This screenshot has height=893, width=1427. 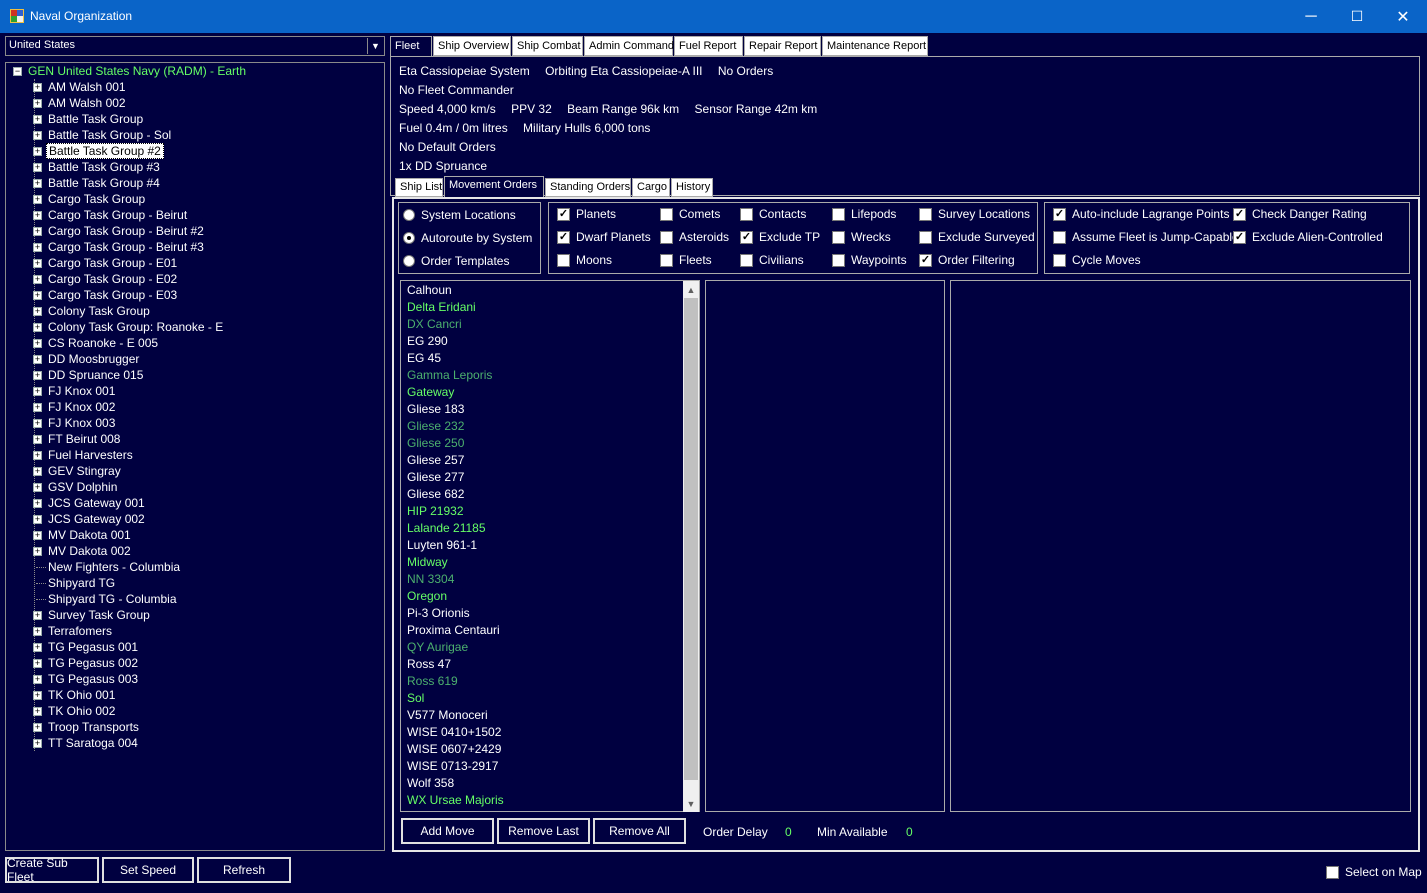 I want to click on tree-item: FJ Knox 002, so click(x=81, y=407).